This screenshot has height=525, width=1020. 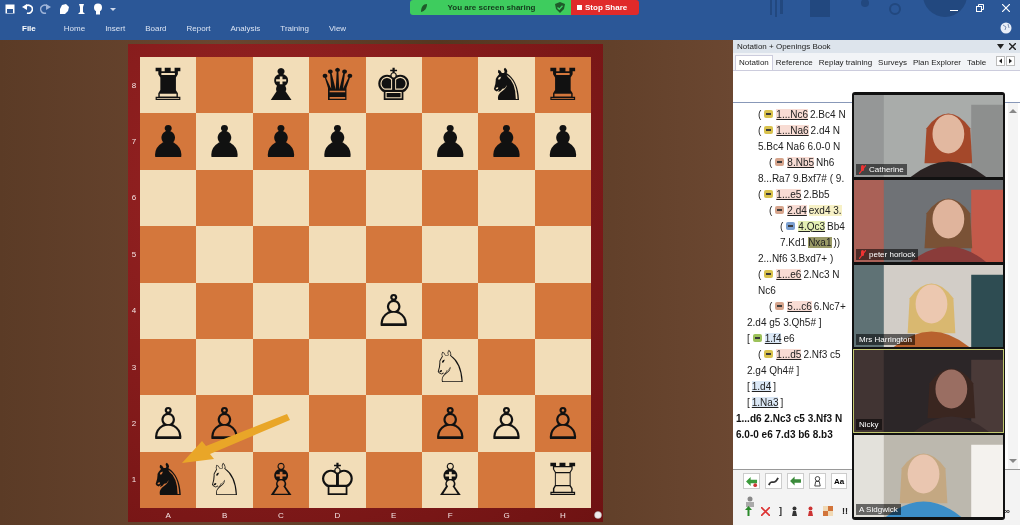 I want to click on chess-piece: ♔, so click(x=337, y=479).